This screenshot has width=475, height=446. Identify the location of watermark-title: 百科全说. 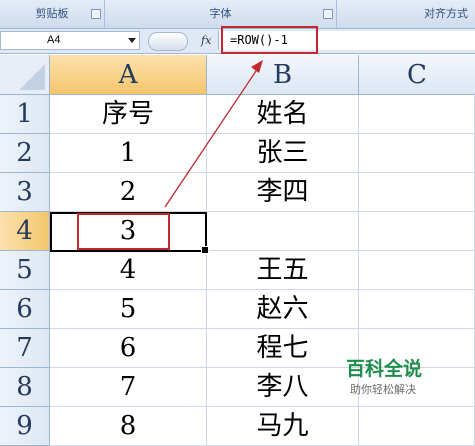
(384, 369).